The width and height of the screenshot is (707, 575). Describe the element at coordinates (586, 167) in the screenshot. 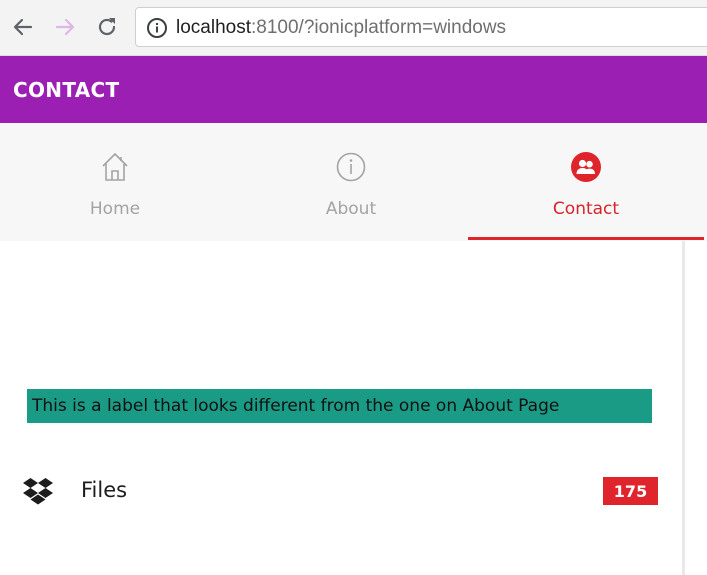

I see `contacts-icon` at that location.